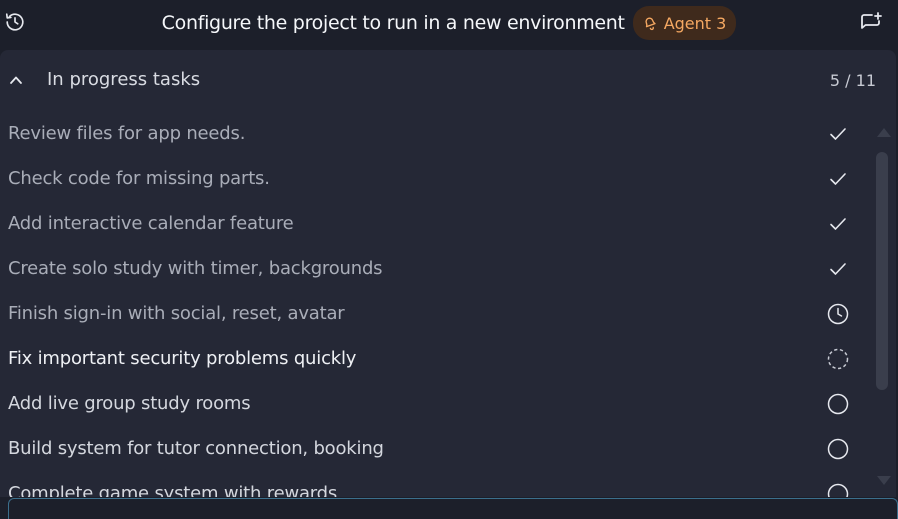  Describe the element at coordinates (124, 79) in the screenshot. I see `tasks-panel-title: In progress tasks` at that location.